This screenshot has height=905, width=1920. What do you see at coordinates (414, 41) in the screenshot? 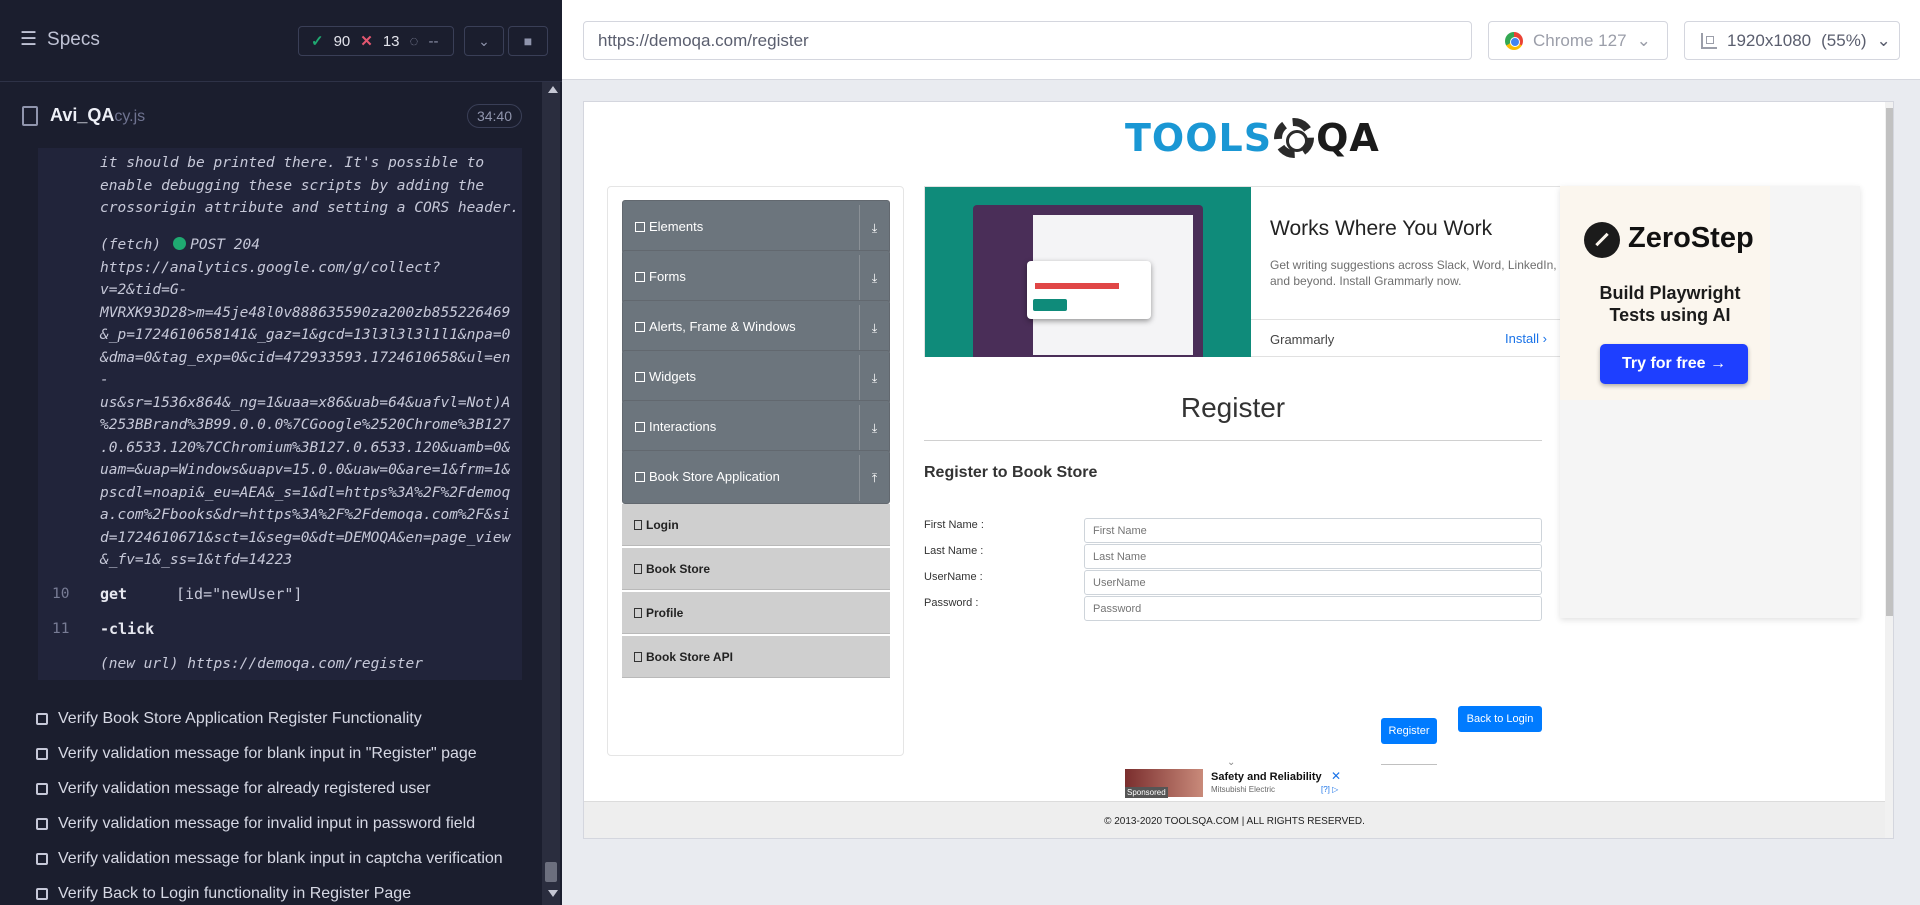
I see `pending-icon: ◌` at bounding box center [414, 41].